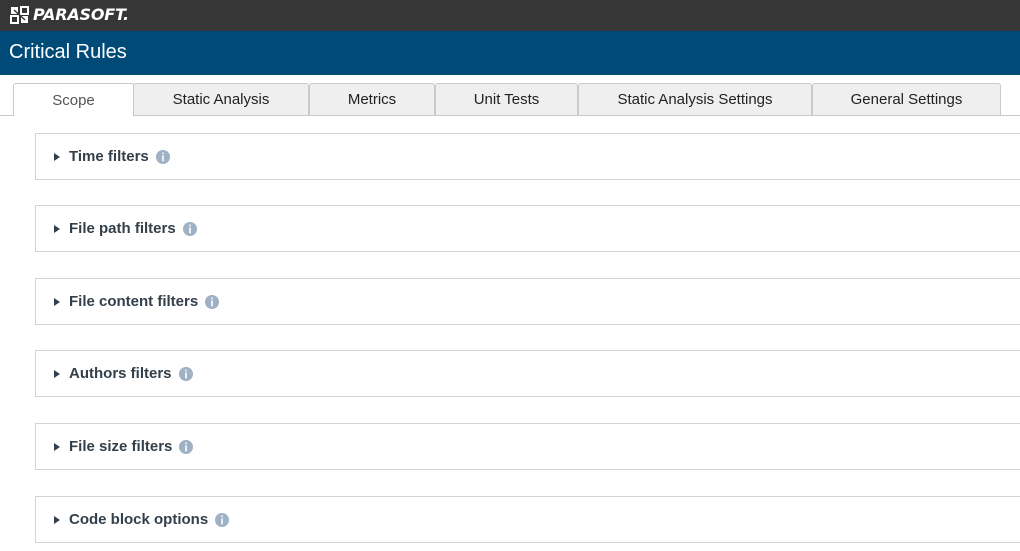 This screenshot has height=551, width=1020. What do you see at coordinates (510, 115) in the screenshot?
I see `tab-baseline` at bounding box center [510, 115].